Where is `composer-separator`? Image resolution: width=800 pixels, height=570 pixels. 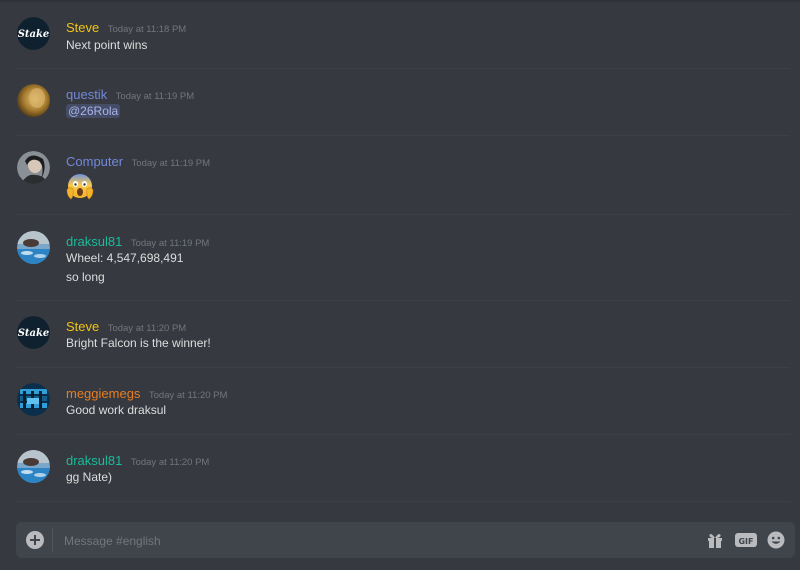 composer-separator is located at coordinates (52, 540).